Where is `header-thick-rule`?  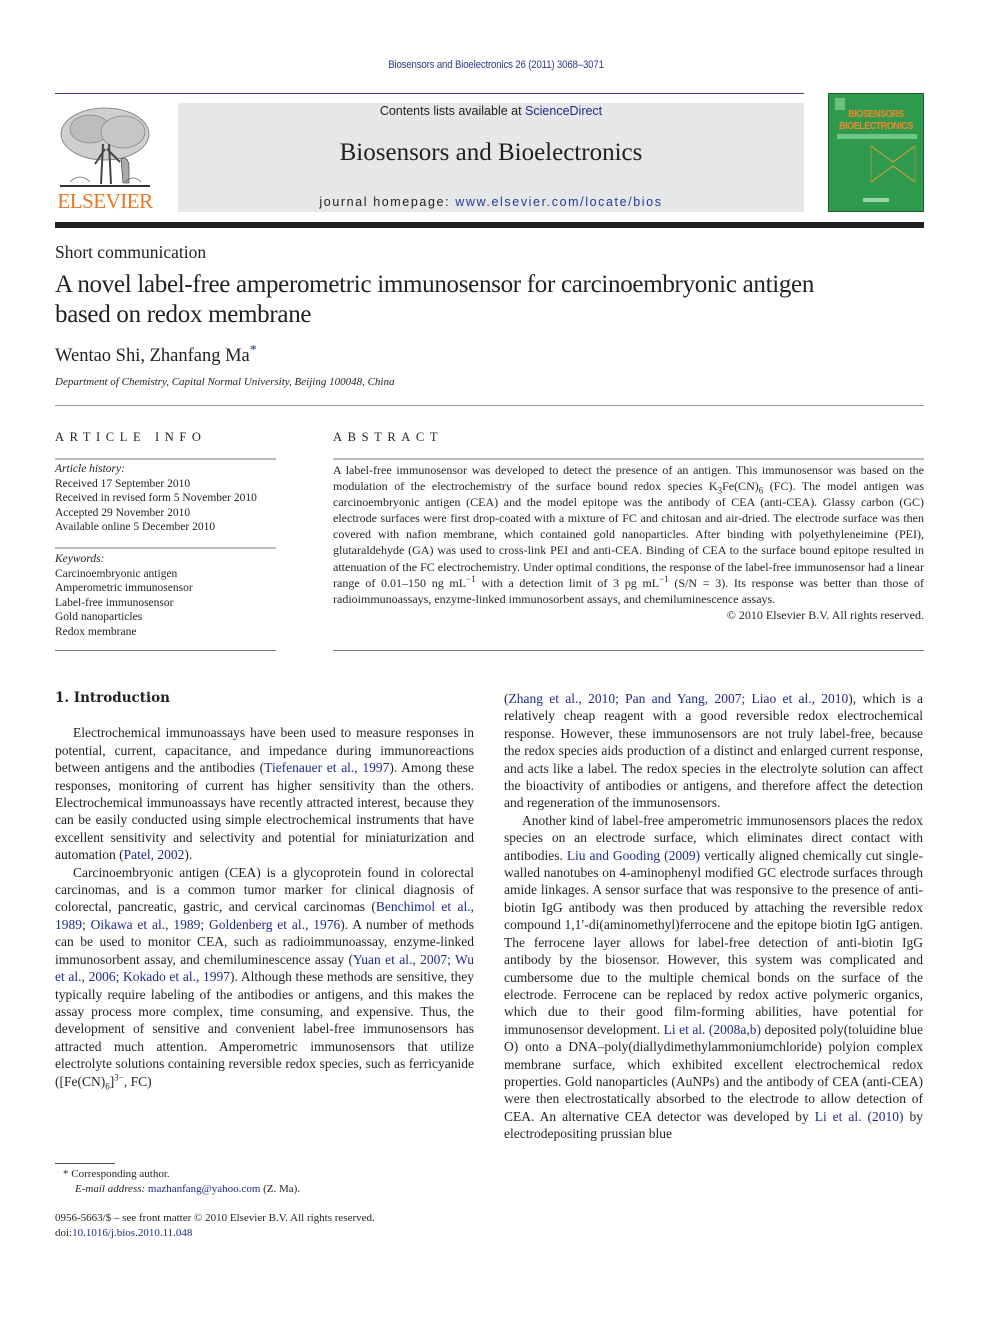
header-thick-rule is located at coordinates (489, 225).